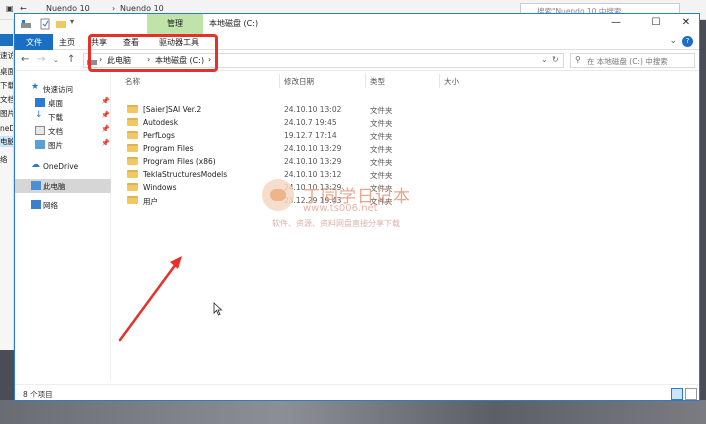  I want to click on annotation-arrow-icon, so click(150, 299).